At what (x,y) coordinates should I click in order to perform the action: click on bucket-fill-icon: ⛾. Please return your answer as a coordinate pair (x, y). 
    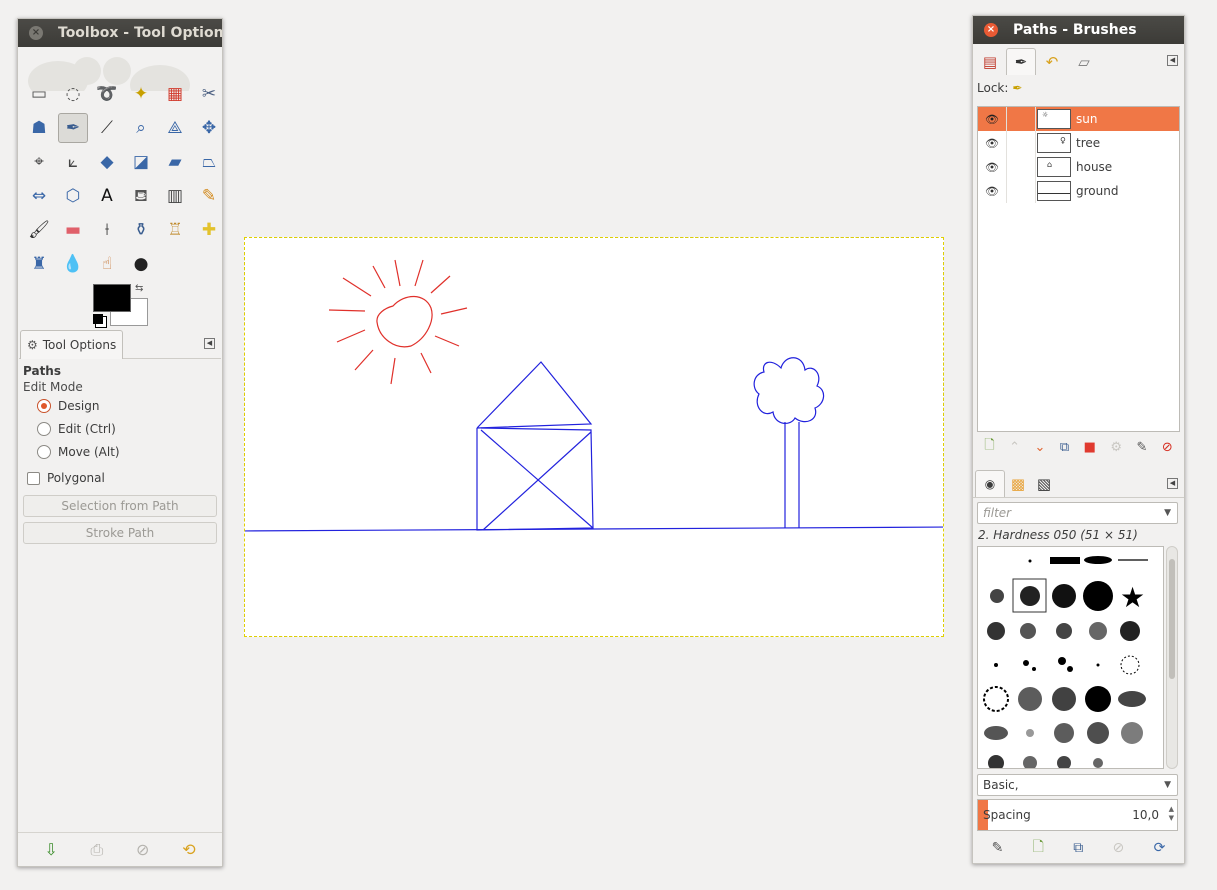
    Looking at the image, I should click on (141, 196).